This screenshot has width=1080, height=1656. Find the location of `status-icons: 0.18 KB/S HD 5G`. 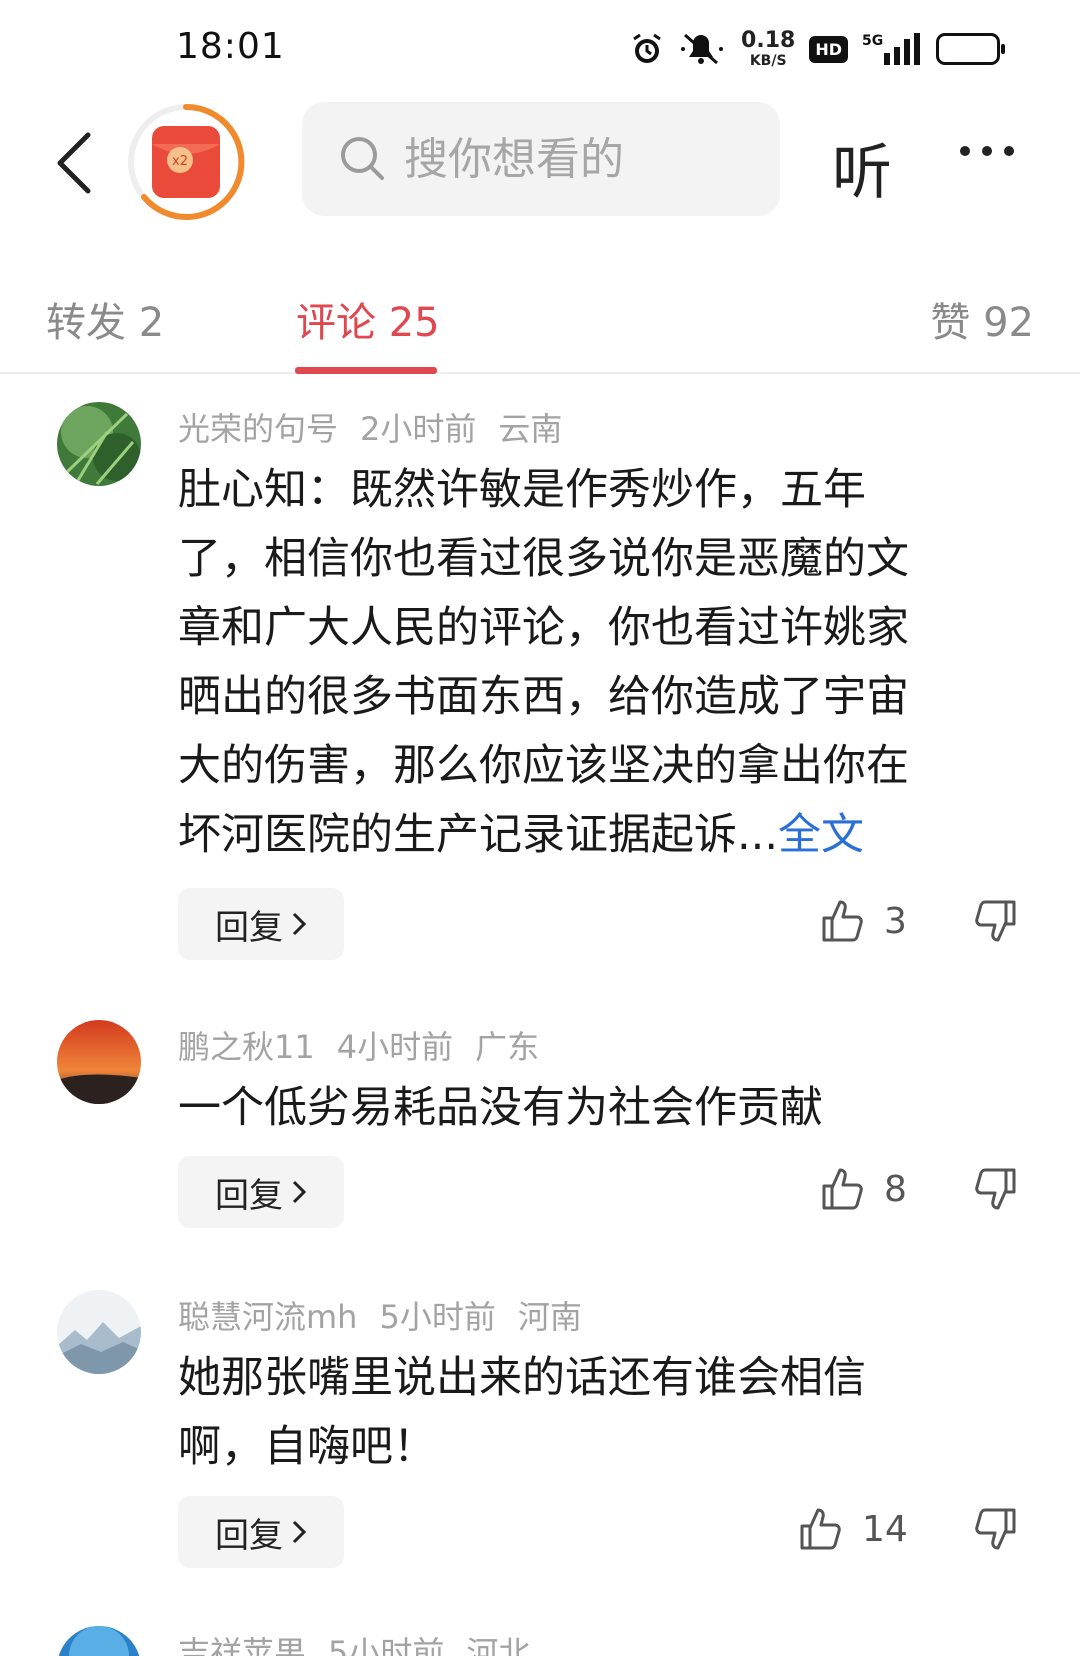

status-icons: 0.18 KB/S HD 5G is located at coordinates (817, 49).